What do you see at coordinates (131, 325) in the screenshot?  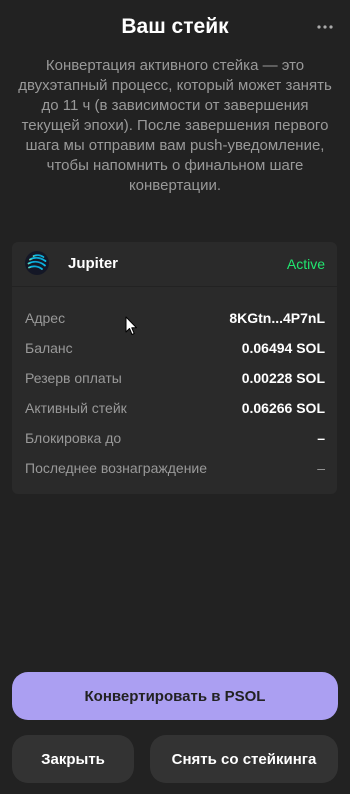 I see `mouse-cursor-icon` at bounding box center [131, 325].